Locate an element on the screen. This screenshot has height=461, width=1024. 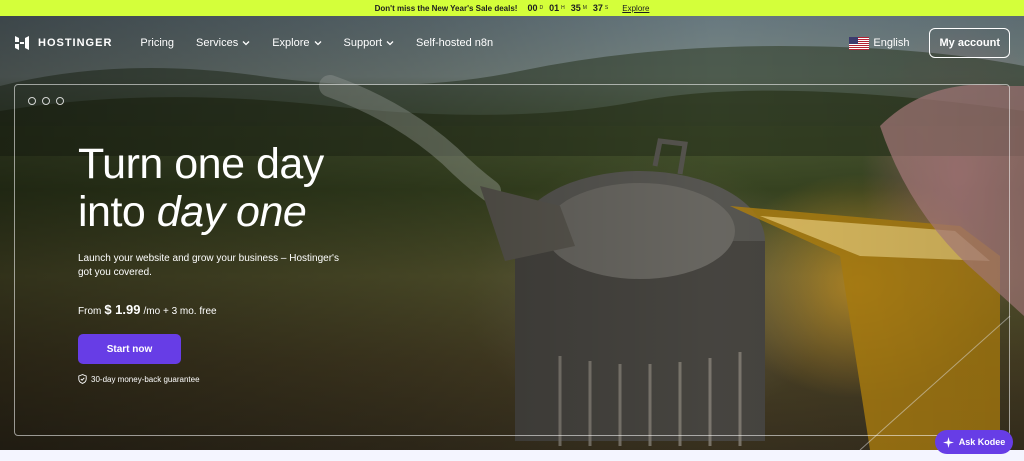
my-account-button: My account is located at coordinates (969, 43).